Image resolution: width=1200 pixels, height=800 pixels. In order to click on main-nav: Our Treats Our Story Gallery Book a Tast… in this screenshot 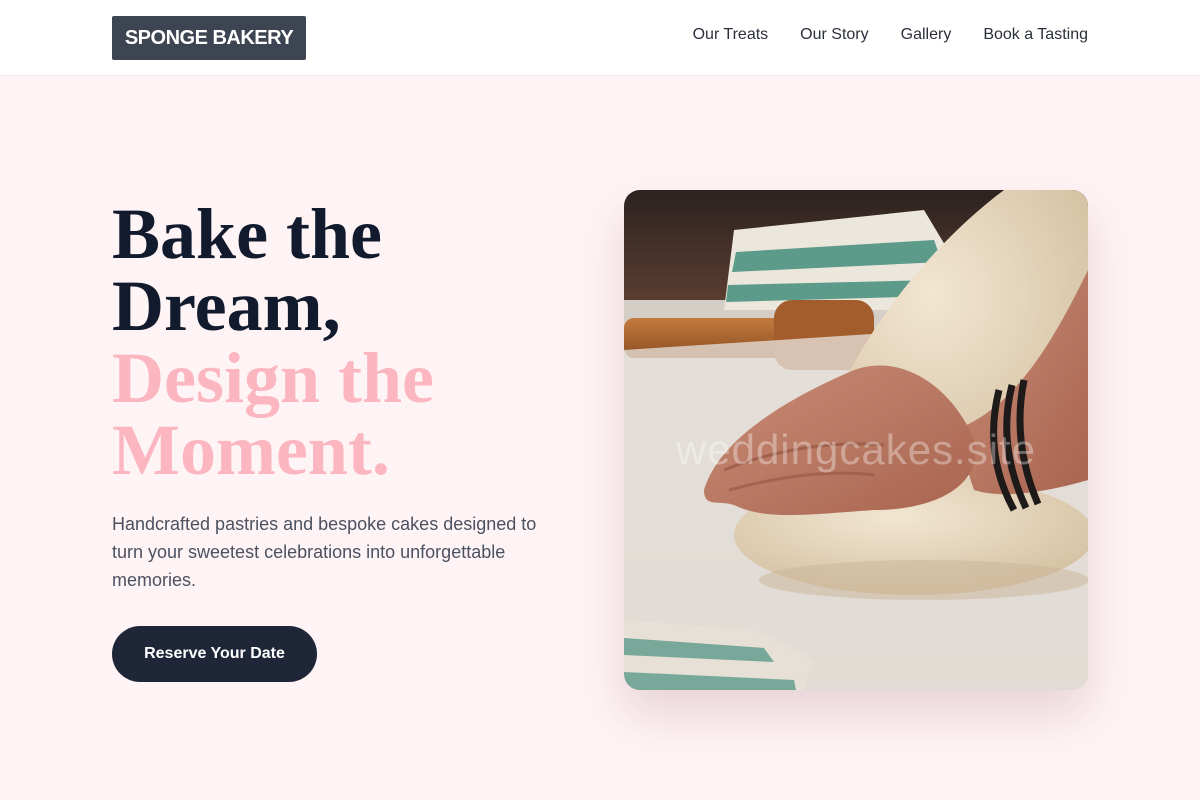, I will do `click(890, 35)`.